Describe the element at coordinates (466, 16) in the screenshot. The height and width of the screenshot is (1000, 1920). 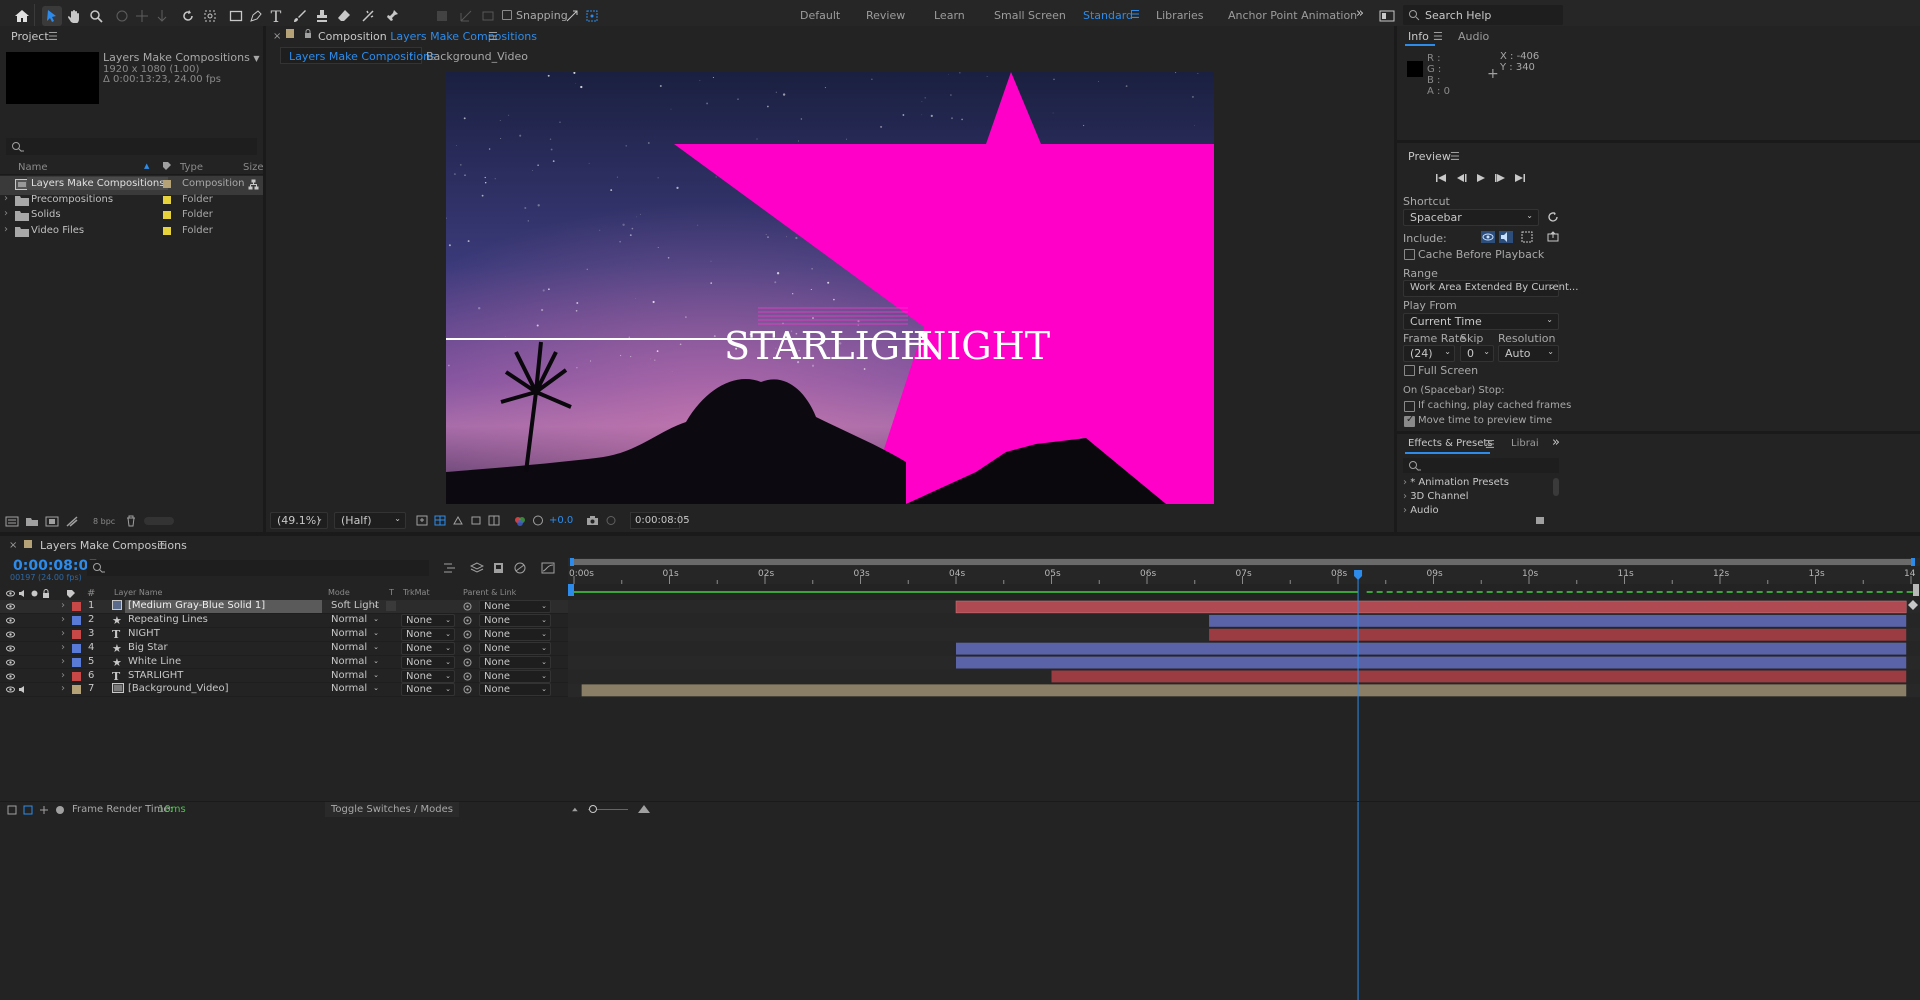
I see `axis-world-icon` at that location.